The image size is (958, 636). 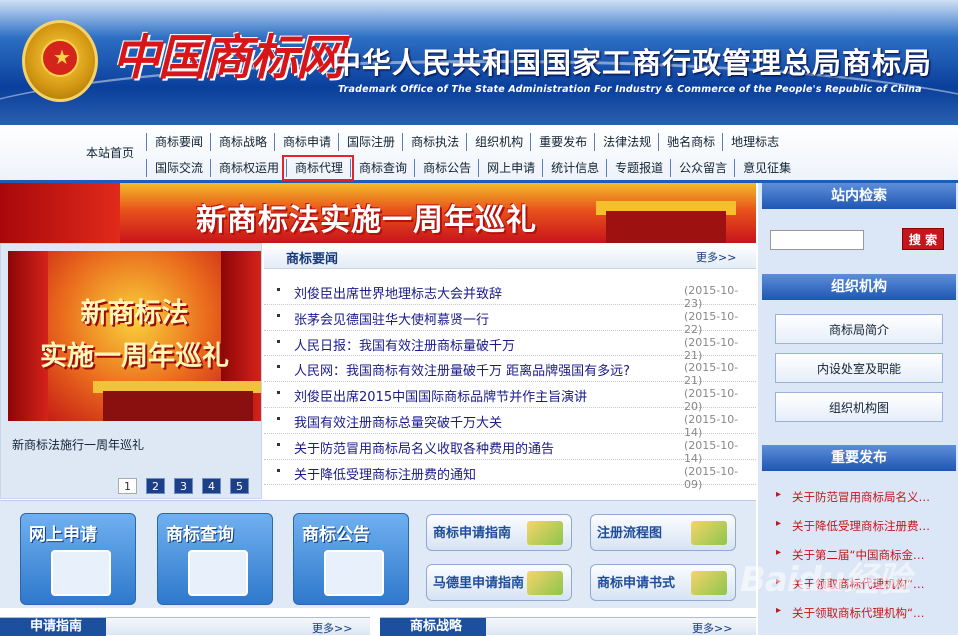 What do you see at coordinates (510, 423) in the screenshot?
I see `news-item: 我国有效注册商标总量突破千万大关 (2015-10-14)` at bounding box center [510, 423].